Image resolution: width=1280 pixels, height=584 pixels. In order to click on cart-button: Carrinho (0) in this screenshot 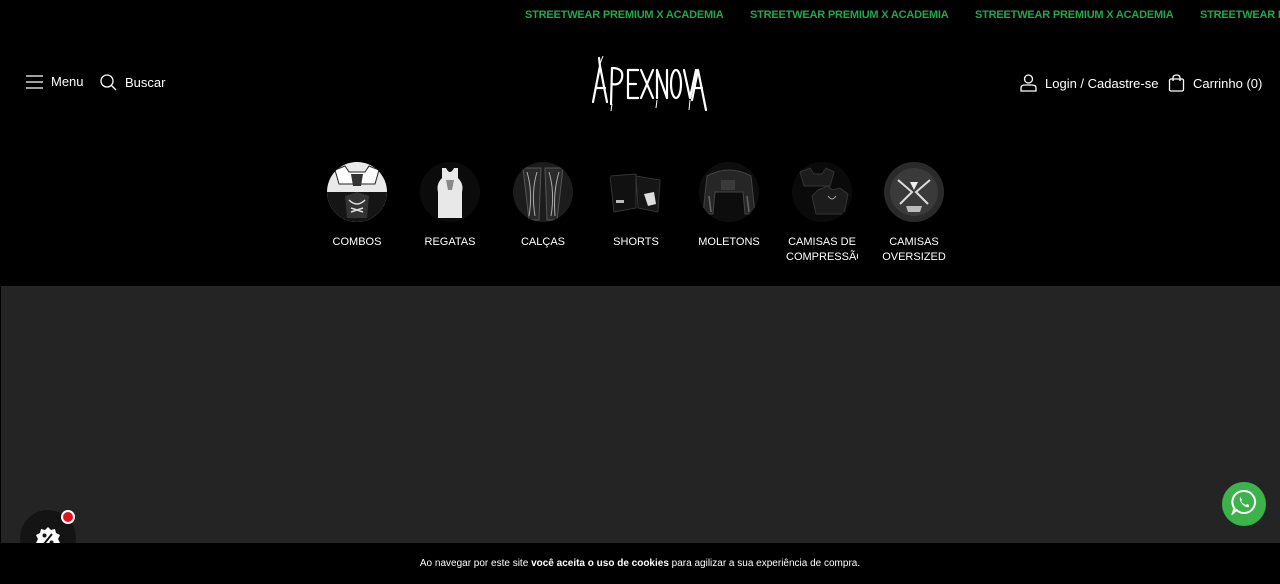, I will do `click(1215, 83)`.